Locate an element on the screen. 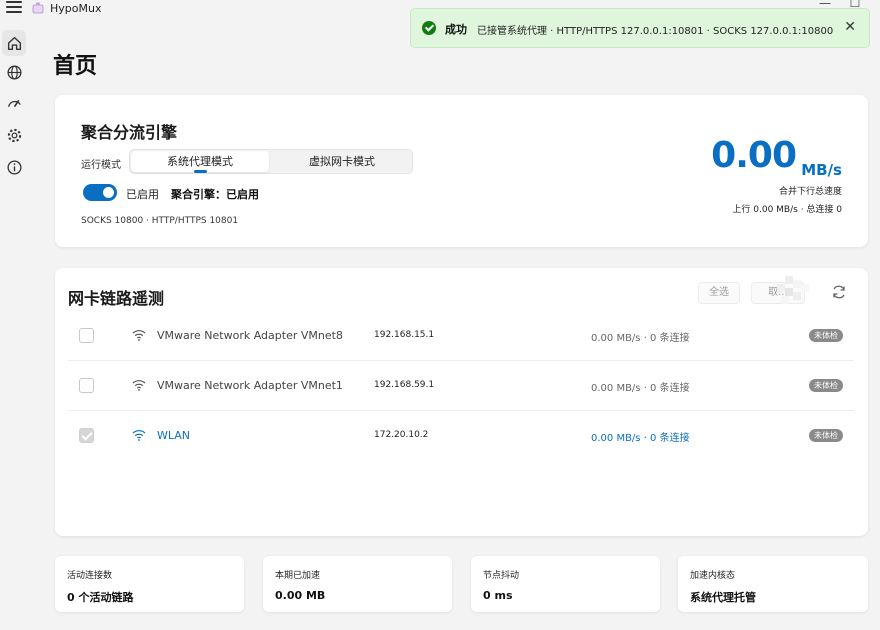  stat-label: 加速内核态 is located at coordinates (713, 576).